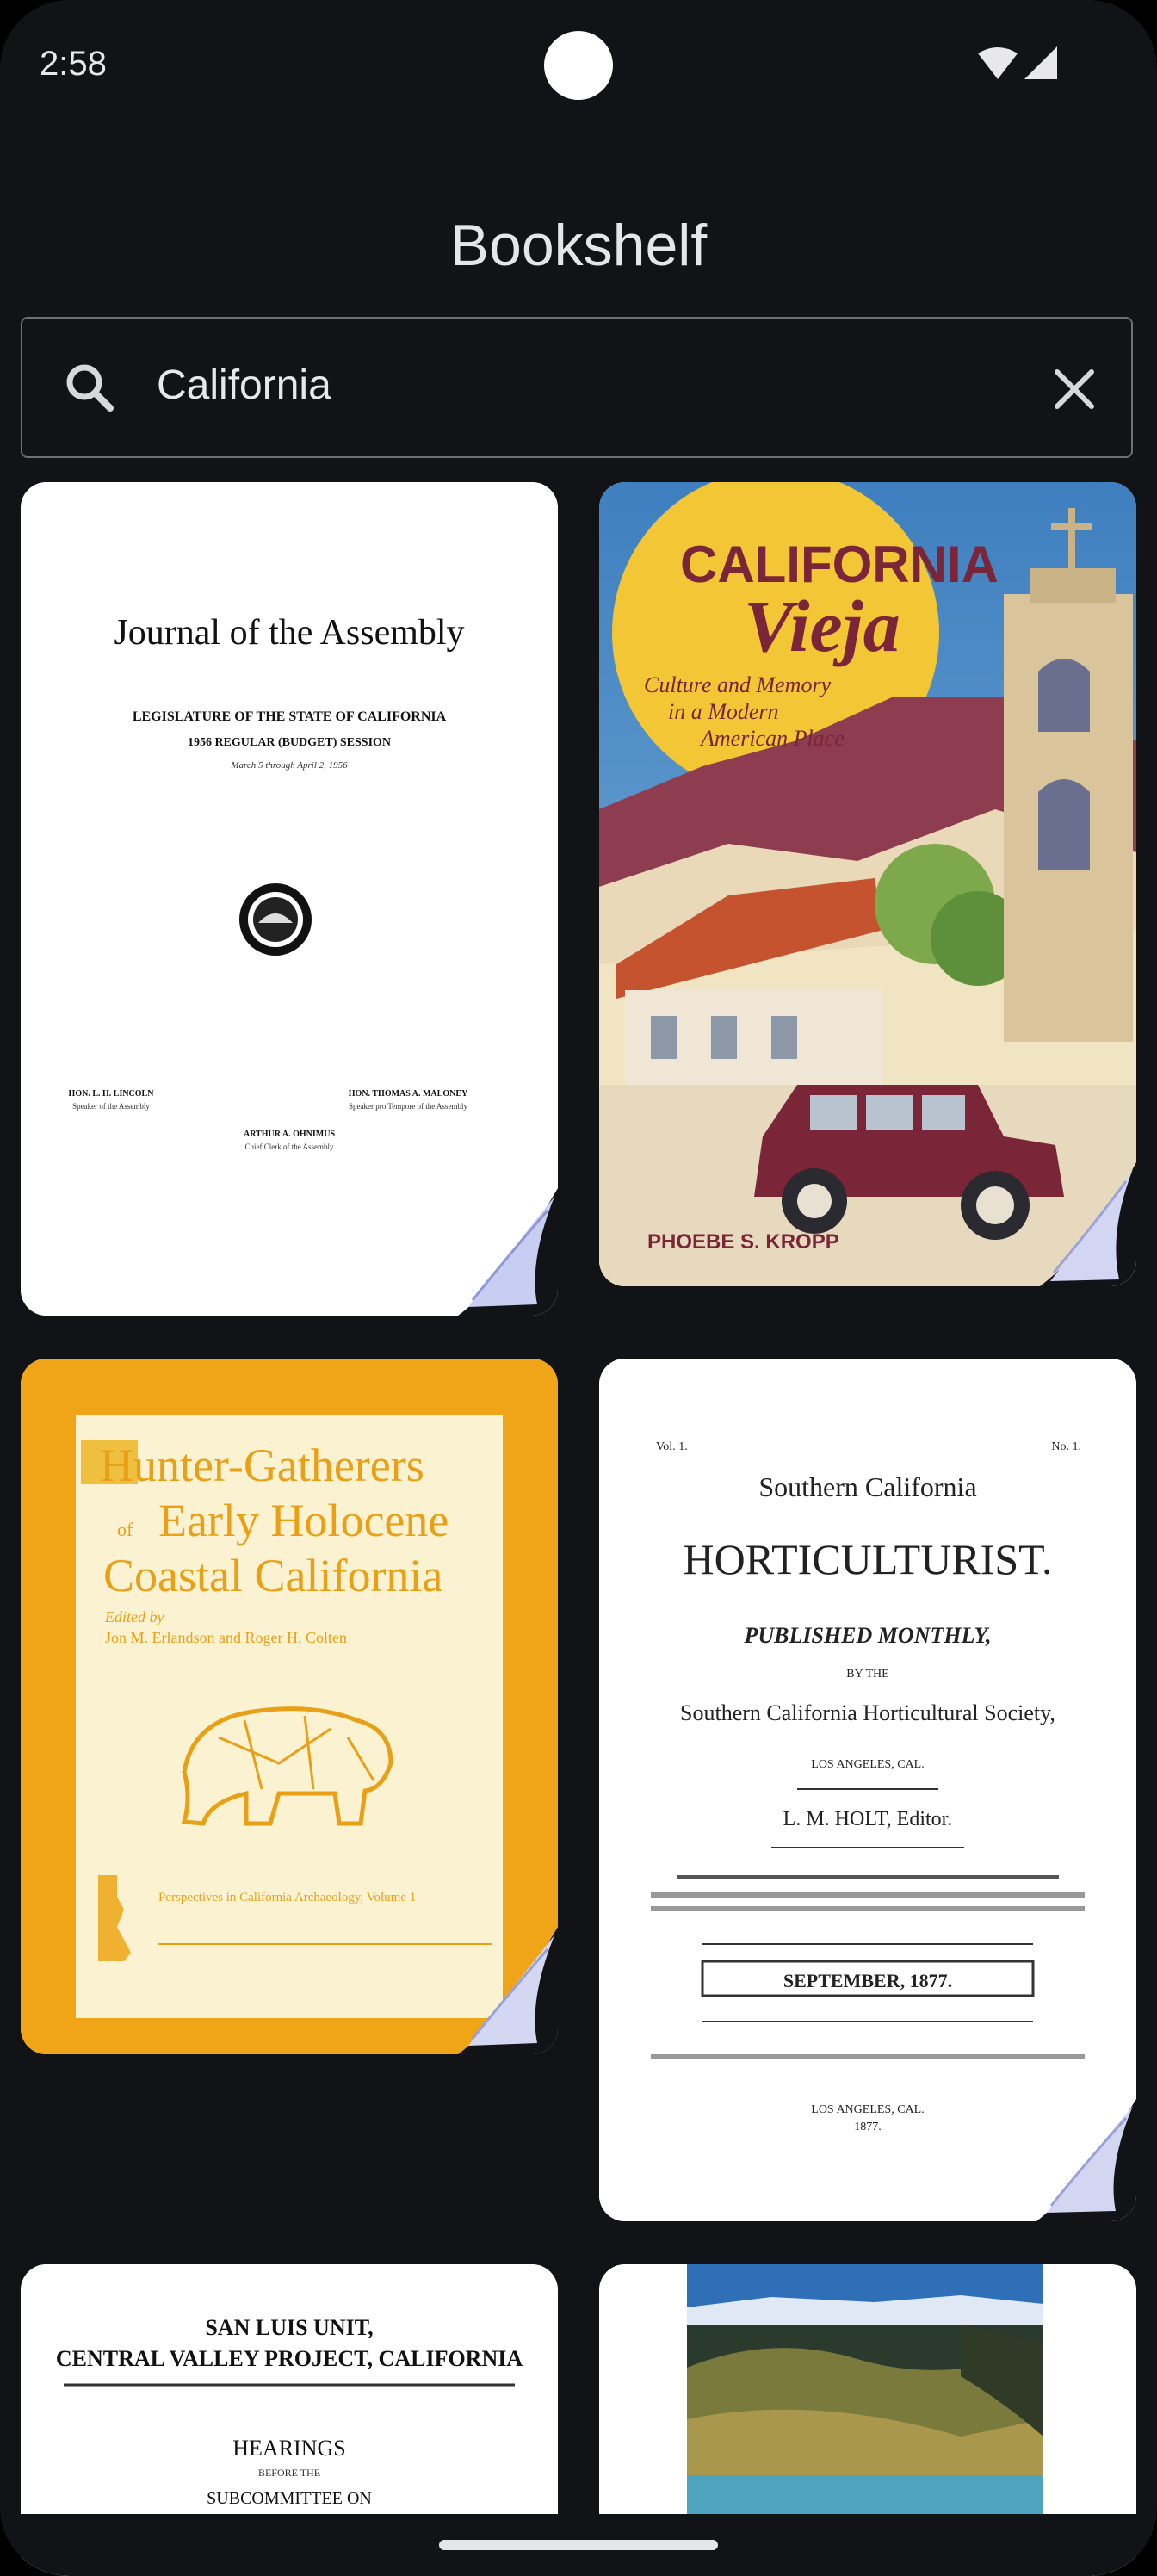 This screenshot has width=1157, height=2576. I want to click on cover-title: SAN LUIS UNIT,, so click(289, 2327).